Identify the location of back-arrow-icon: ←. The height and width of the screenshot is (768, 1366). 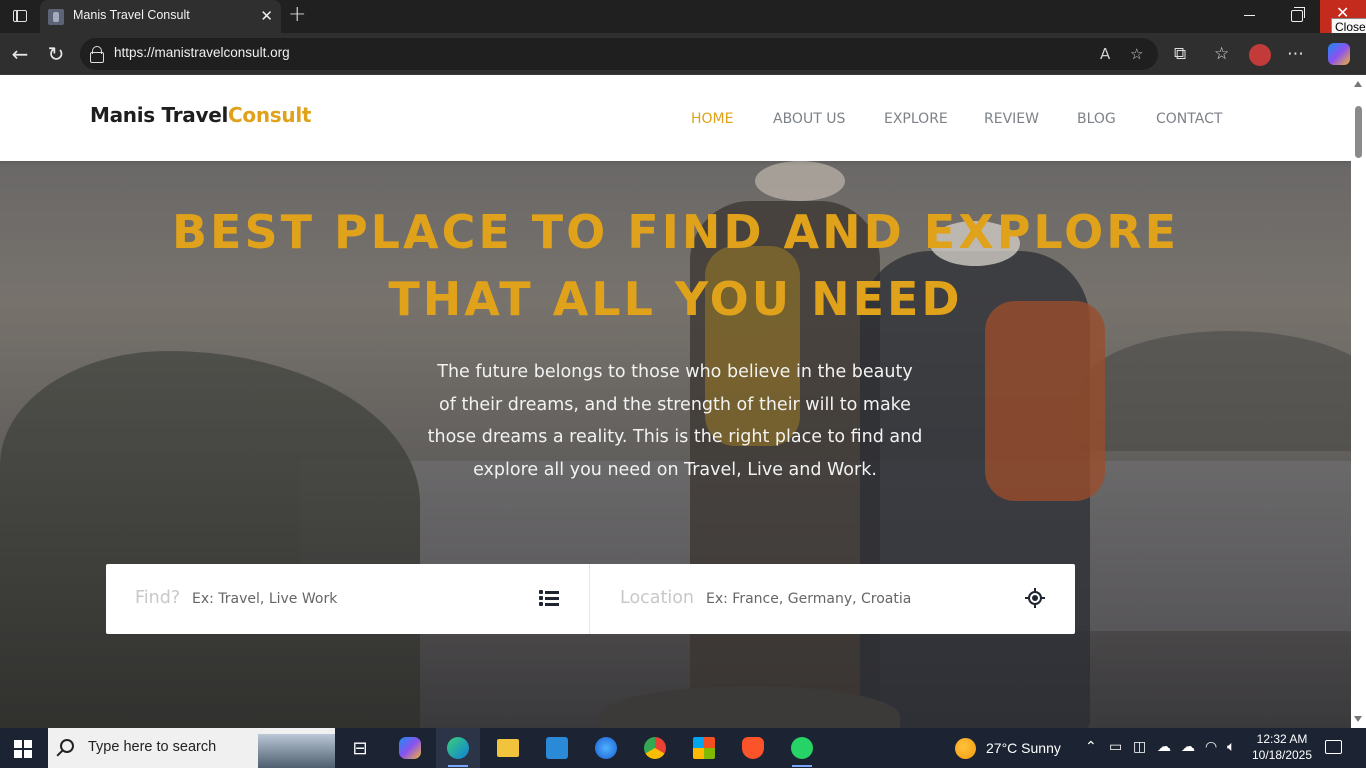
(20, 54).